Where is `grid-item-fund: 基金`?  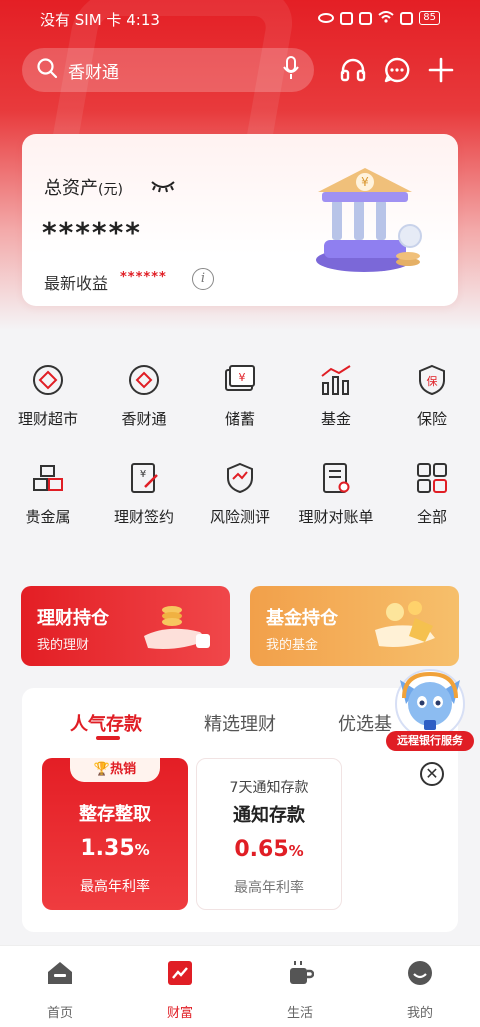
grid-item-fund: 基金 is located at coordinates (336, 395).